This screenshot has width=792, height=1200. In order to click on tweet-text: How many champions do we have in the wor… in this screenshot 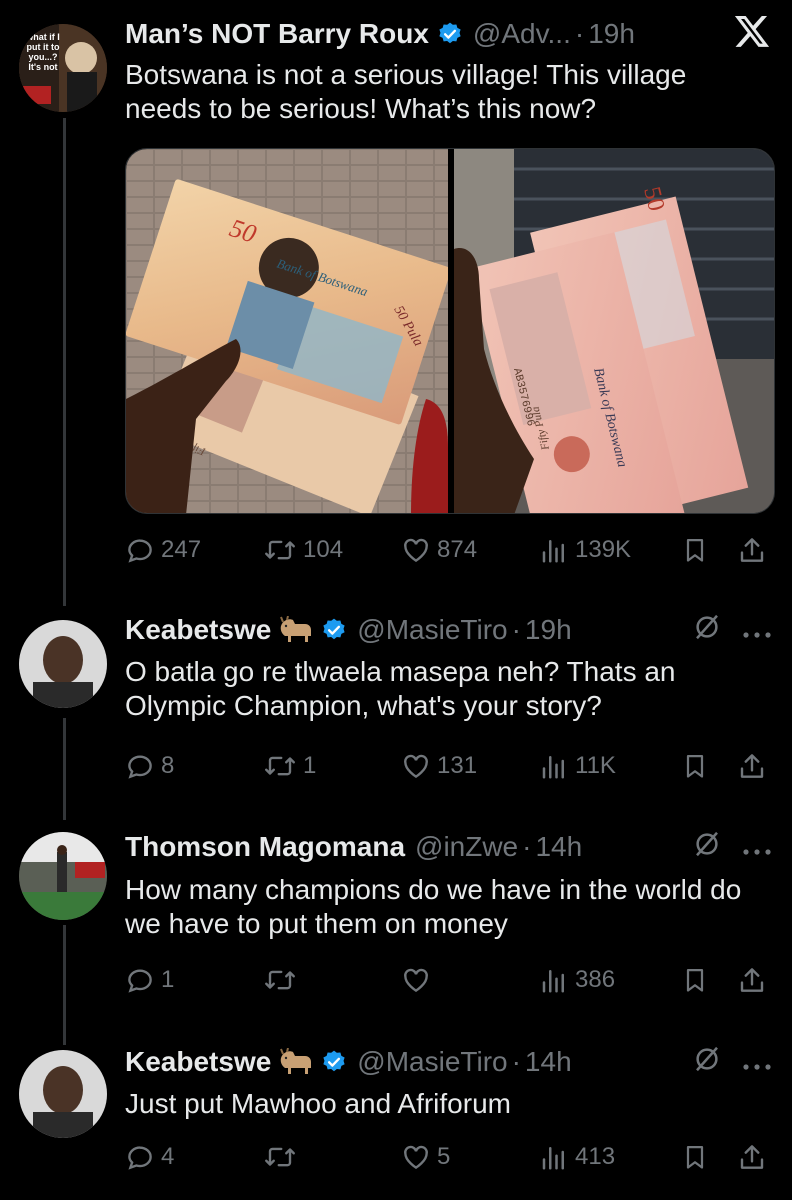, I will do `click(433, 906)`.